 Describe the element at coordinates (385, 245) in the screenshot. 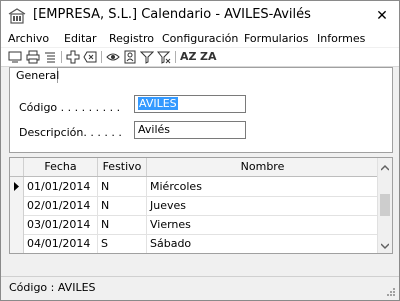

I see `scroll-down-icon` at that location.